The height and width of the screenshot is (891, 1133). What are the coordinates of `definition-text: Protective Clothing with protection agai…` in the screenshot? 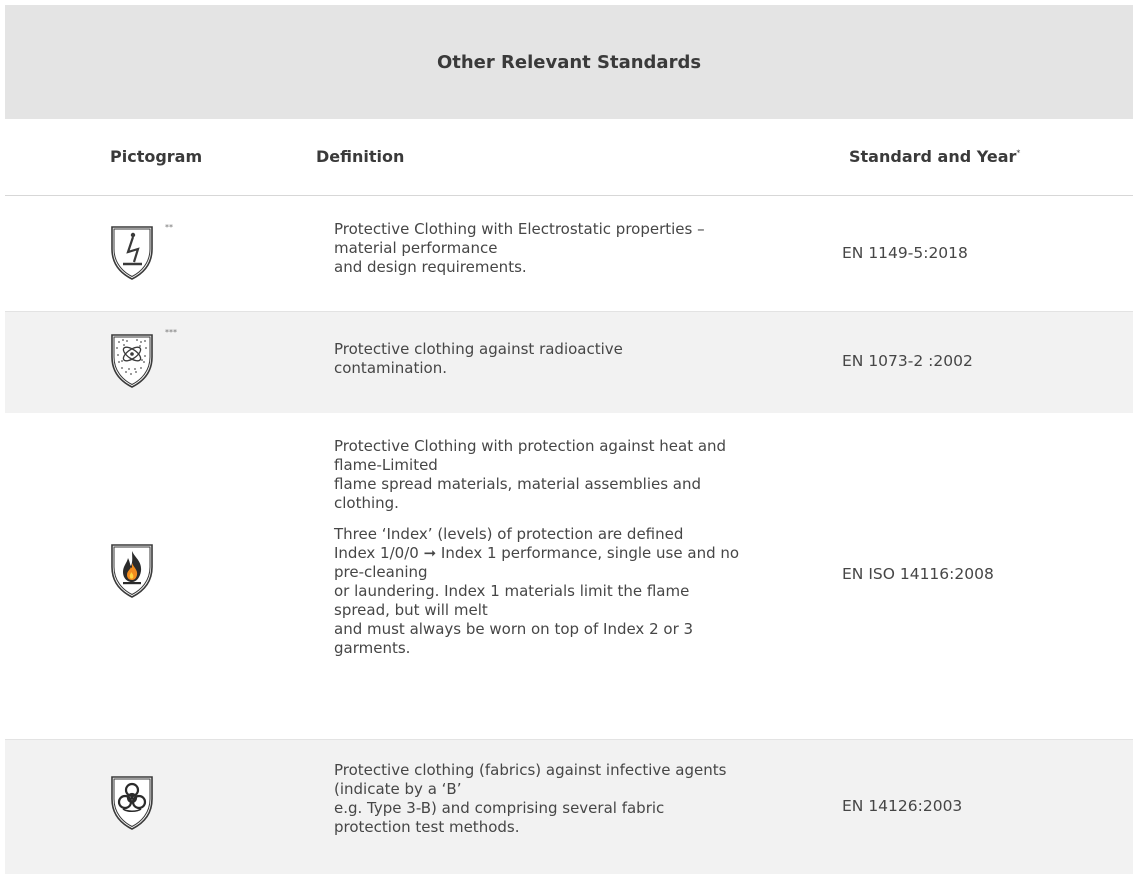 It's located at (574, 547).